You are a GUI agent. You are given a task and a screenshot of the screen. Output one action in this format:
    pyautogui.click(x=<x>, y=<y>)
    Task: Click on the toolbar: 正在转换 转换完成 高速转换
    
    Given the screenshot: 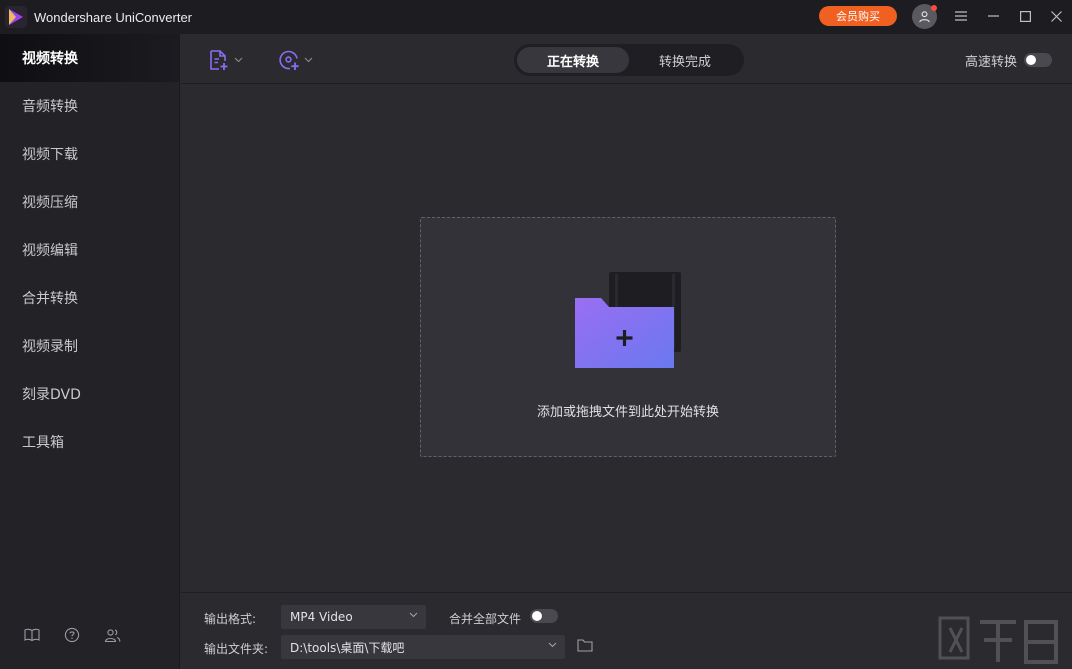 What is the action you would take?
    pyautogui.click(x=626, y=59)
    